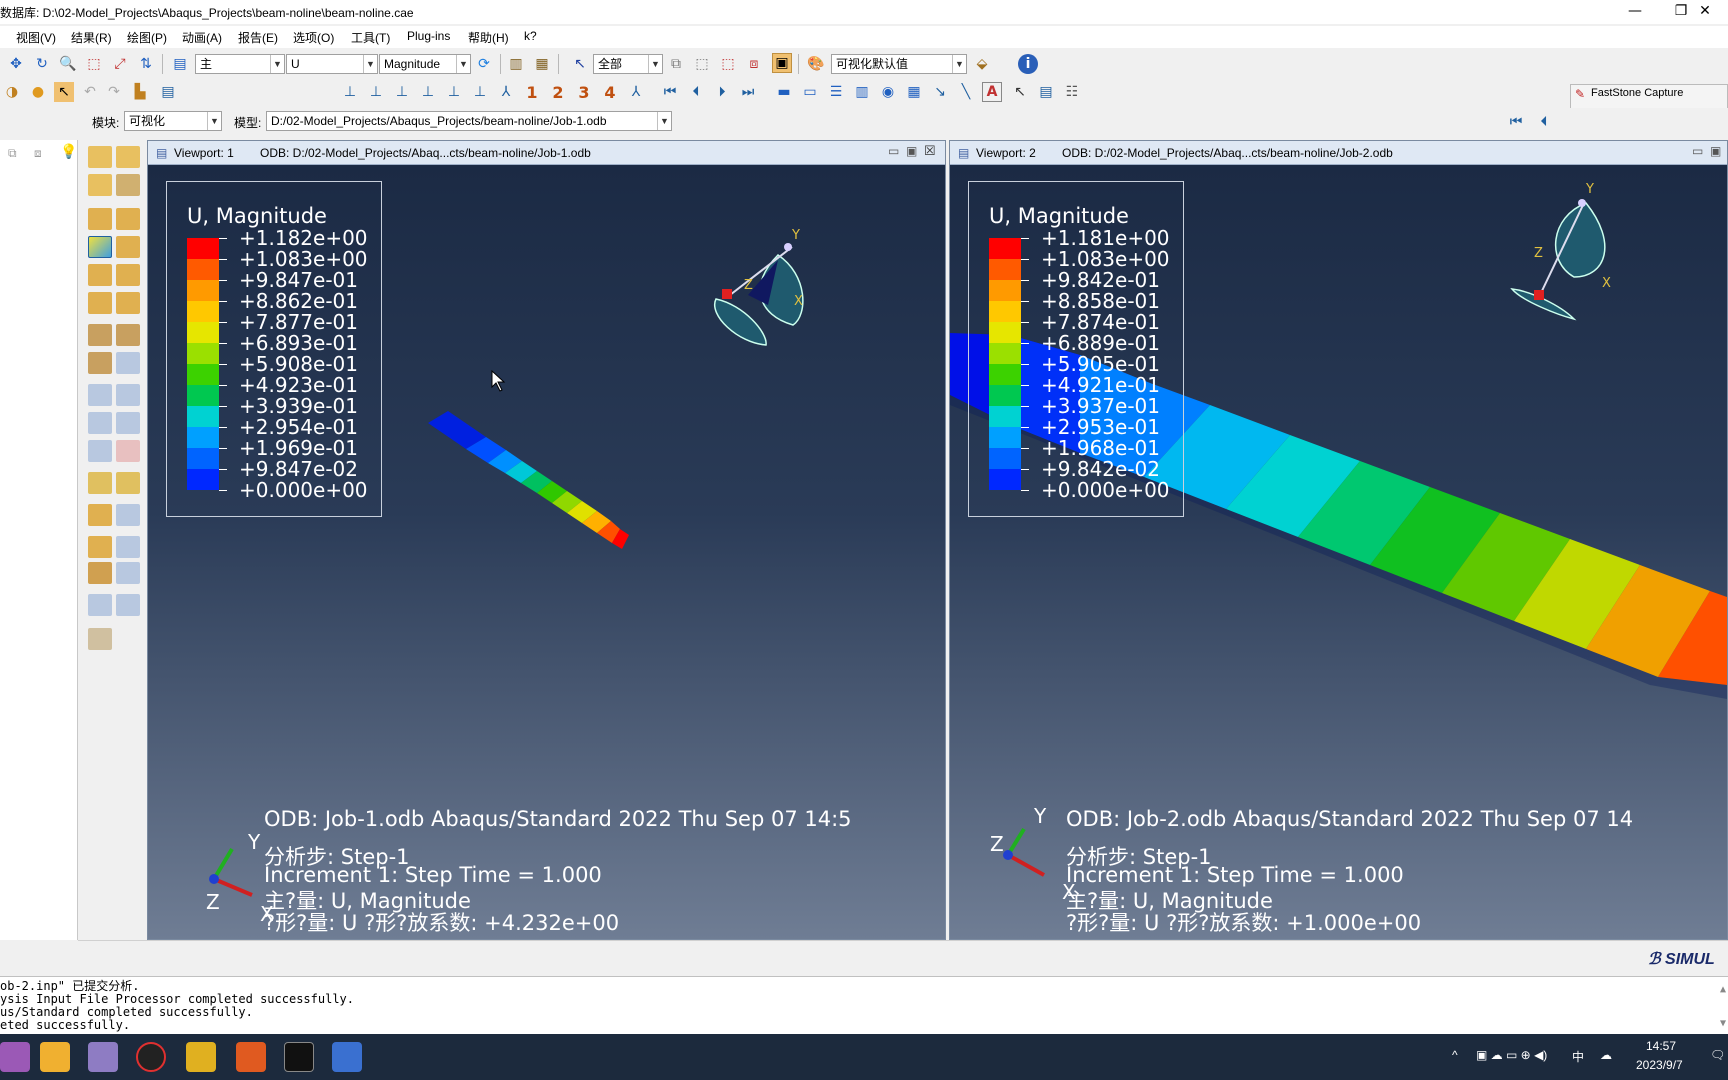 Image resolution: width=1728 pixels, height=1080 pixels. Describe the element at coordinates (966, 92) in the screenshot. I see `line-icon: ╲` at that location.